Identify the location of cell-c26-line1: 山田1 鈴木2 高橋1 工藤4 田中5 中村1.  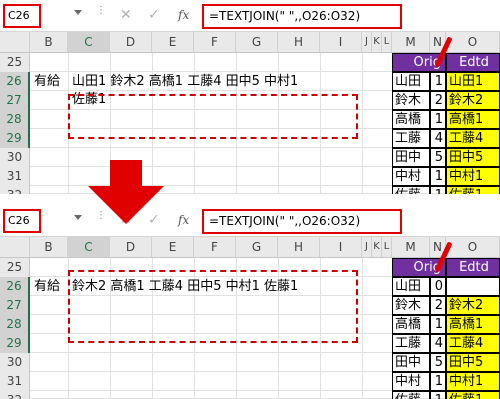
(185, 81).